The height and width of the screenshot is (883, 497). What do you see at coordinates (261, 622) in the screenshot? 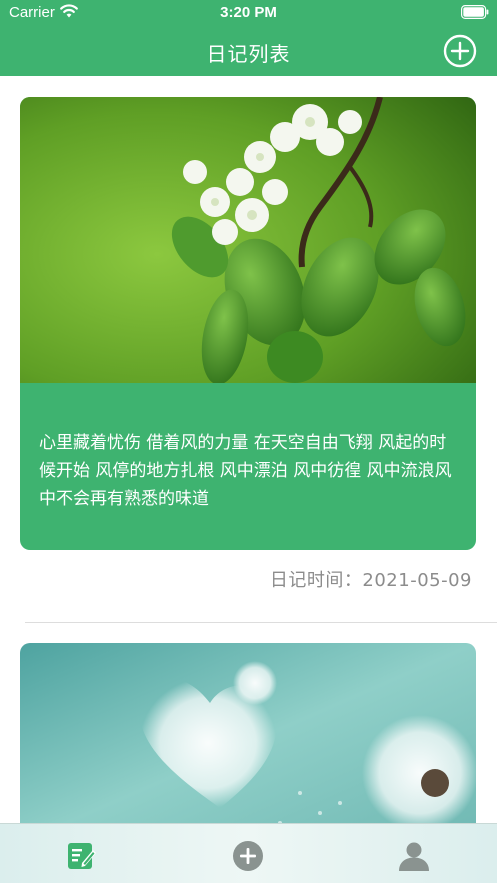
I see `divider` at bounding box center [261, 622].